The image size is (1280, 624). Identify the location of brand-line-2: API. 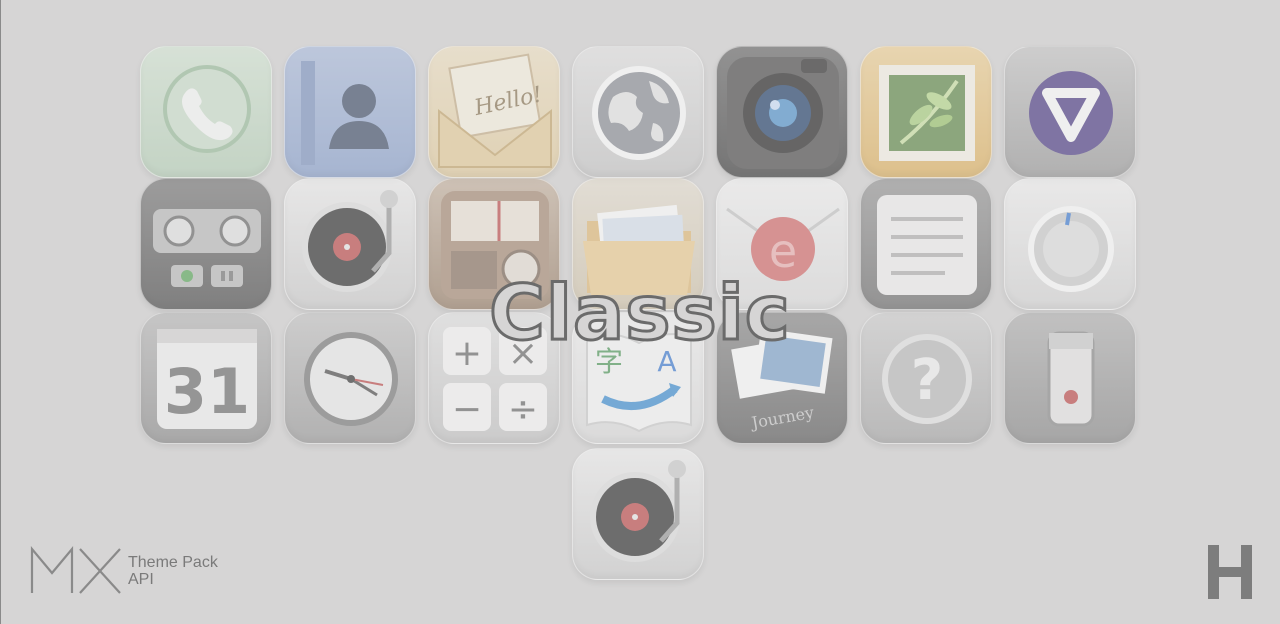
(141, 579).